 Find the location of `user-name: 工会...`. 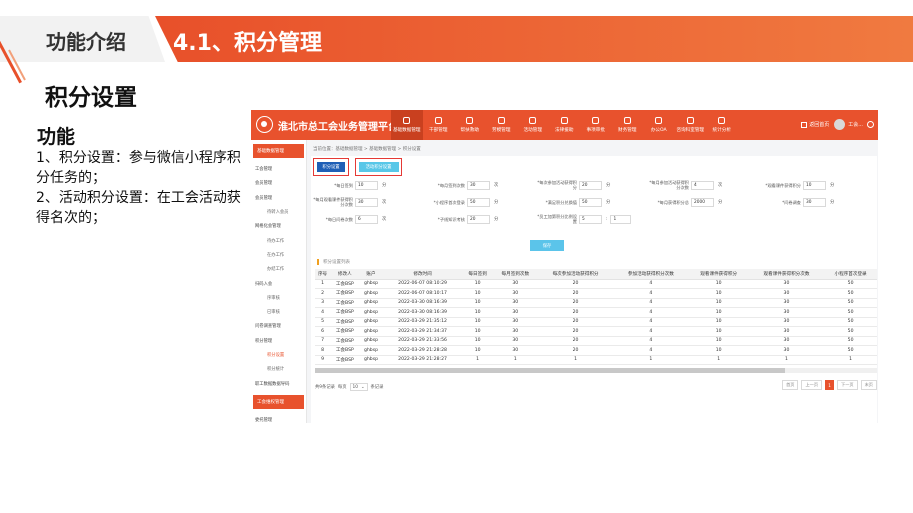

user-name: 工会... is located at coordinates (855, 124).